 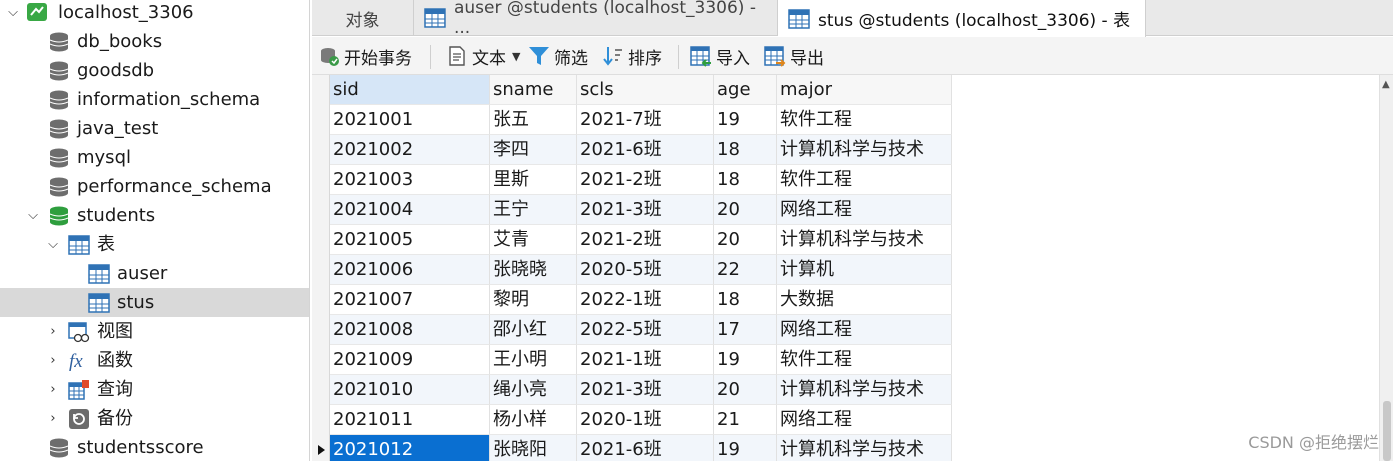 I want to click on sort-button: 排序, so click(x=632, y=56).